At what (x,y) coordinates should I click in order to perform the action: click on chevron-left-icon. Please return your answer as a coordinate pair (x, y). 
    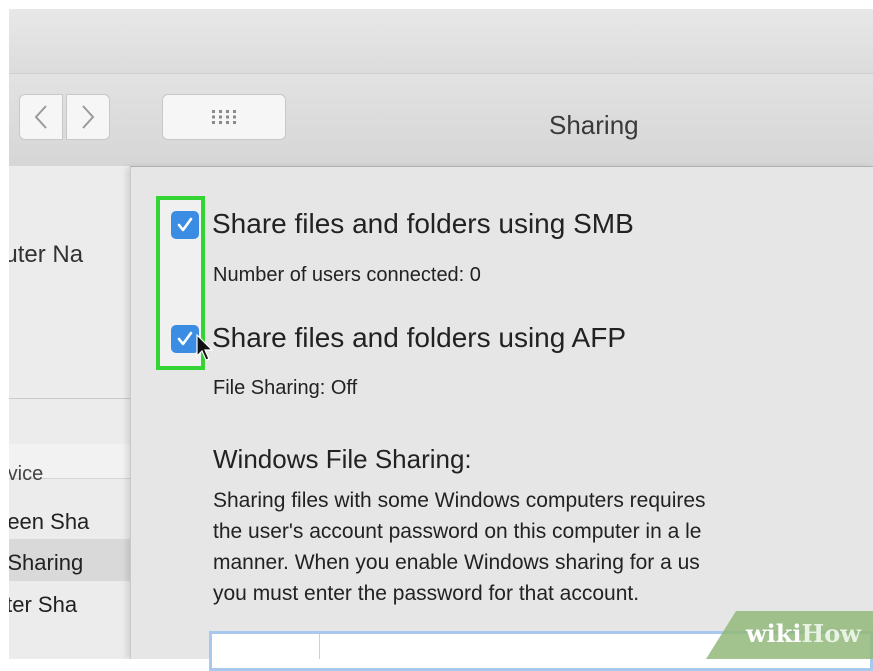
    Looking at the image, I should click on (40, 117).